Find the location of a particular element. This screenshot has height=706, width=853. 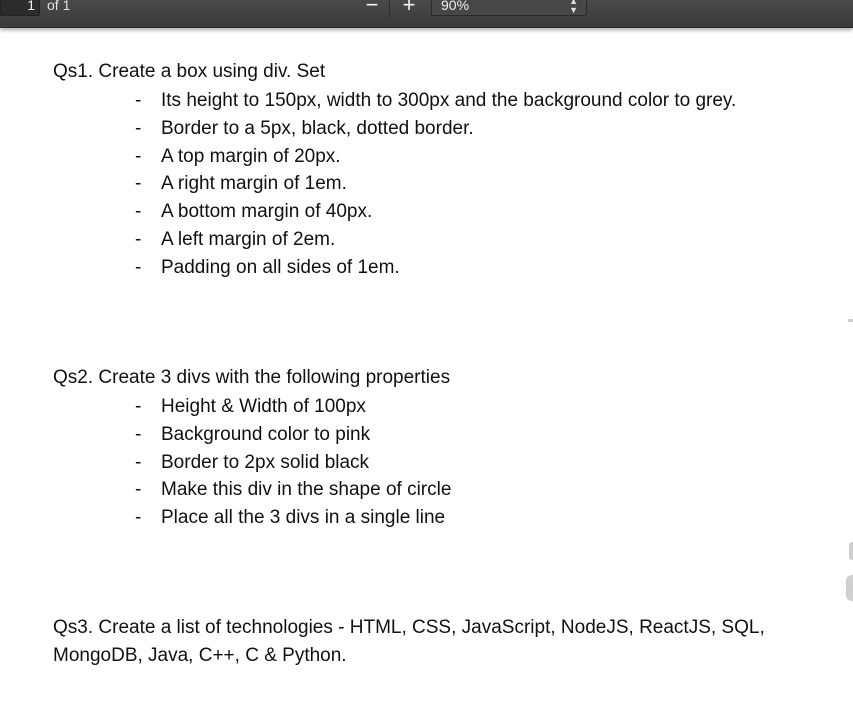

toolbar-divider is located at coordinates (389, 9).